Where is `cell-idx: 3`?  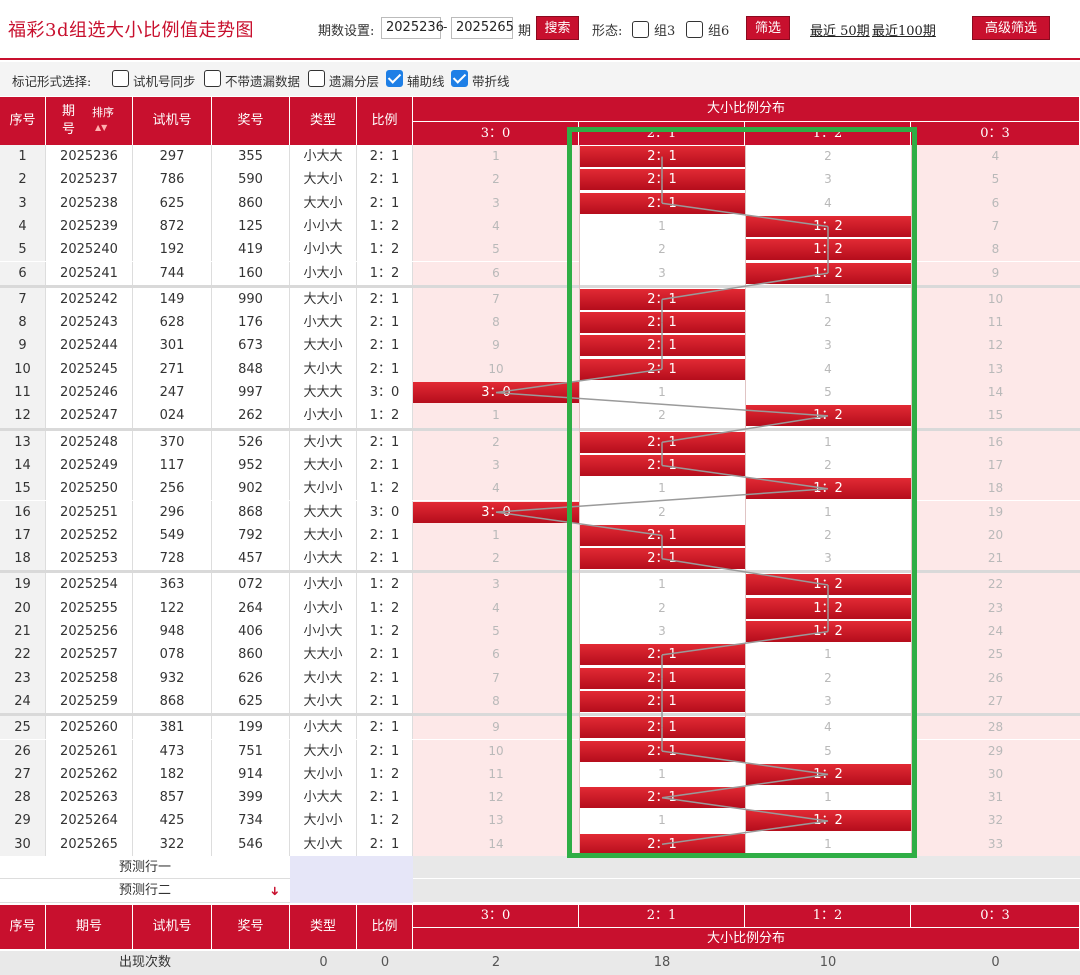 cell-idx: 3 is located at coordinates (23, 203).